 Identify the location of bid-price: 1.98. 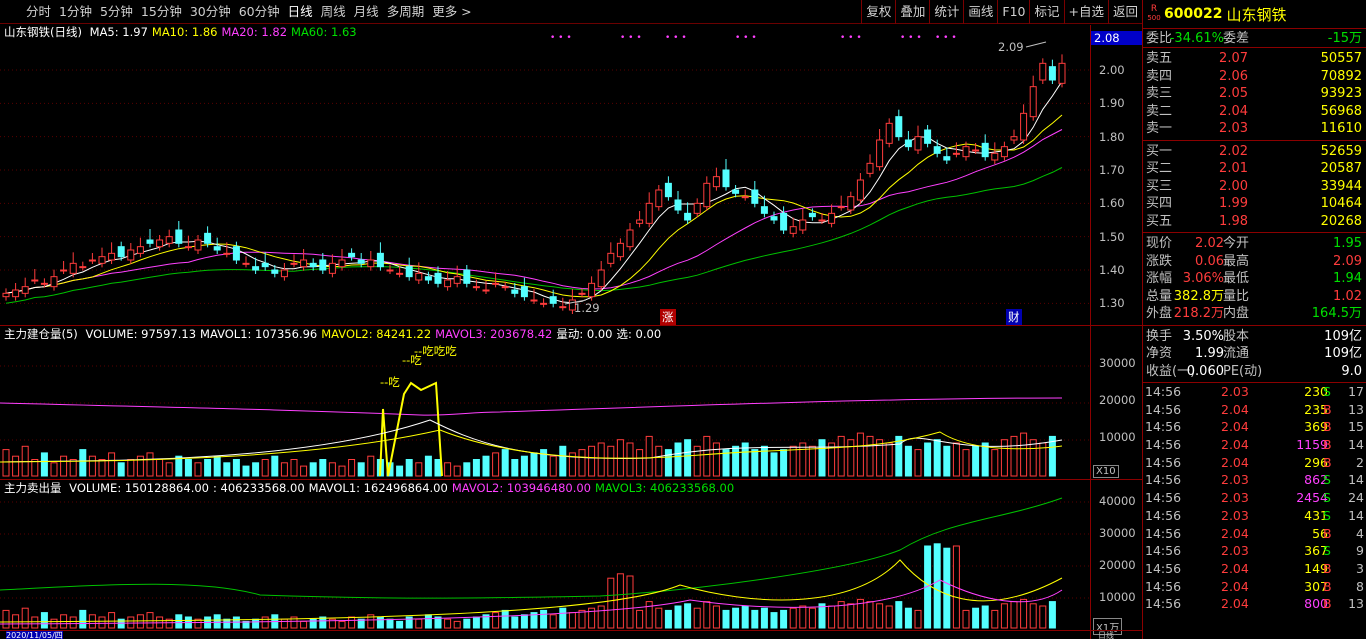
(1233, 221).